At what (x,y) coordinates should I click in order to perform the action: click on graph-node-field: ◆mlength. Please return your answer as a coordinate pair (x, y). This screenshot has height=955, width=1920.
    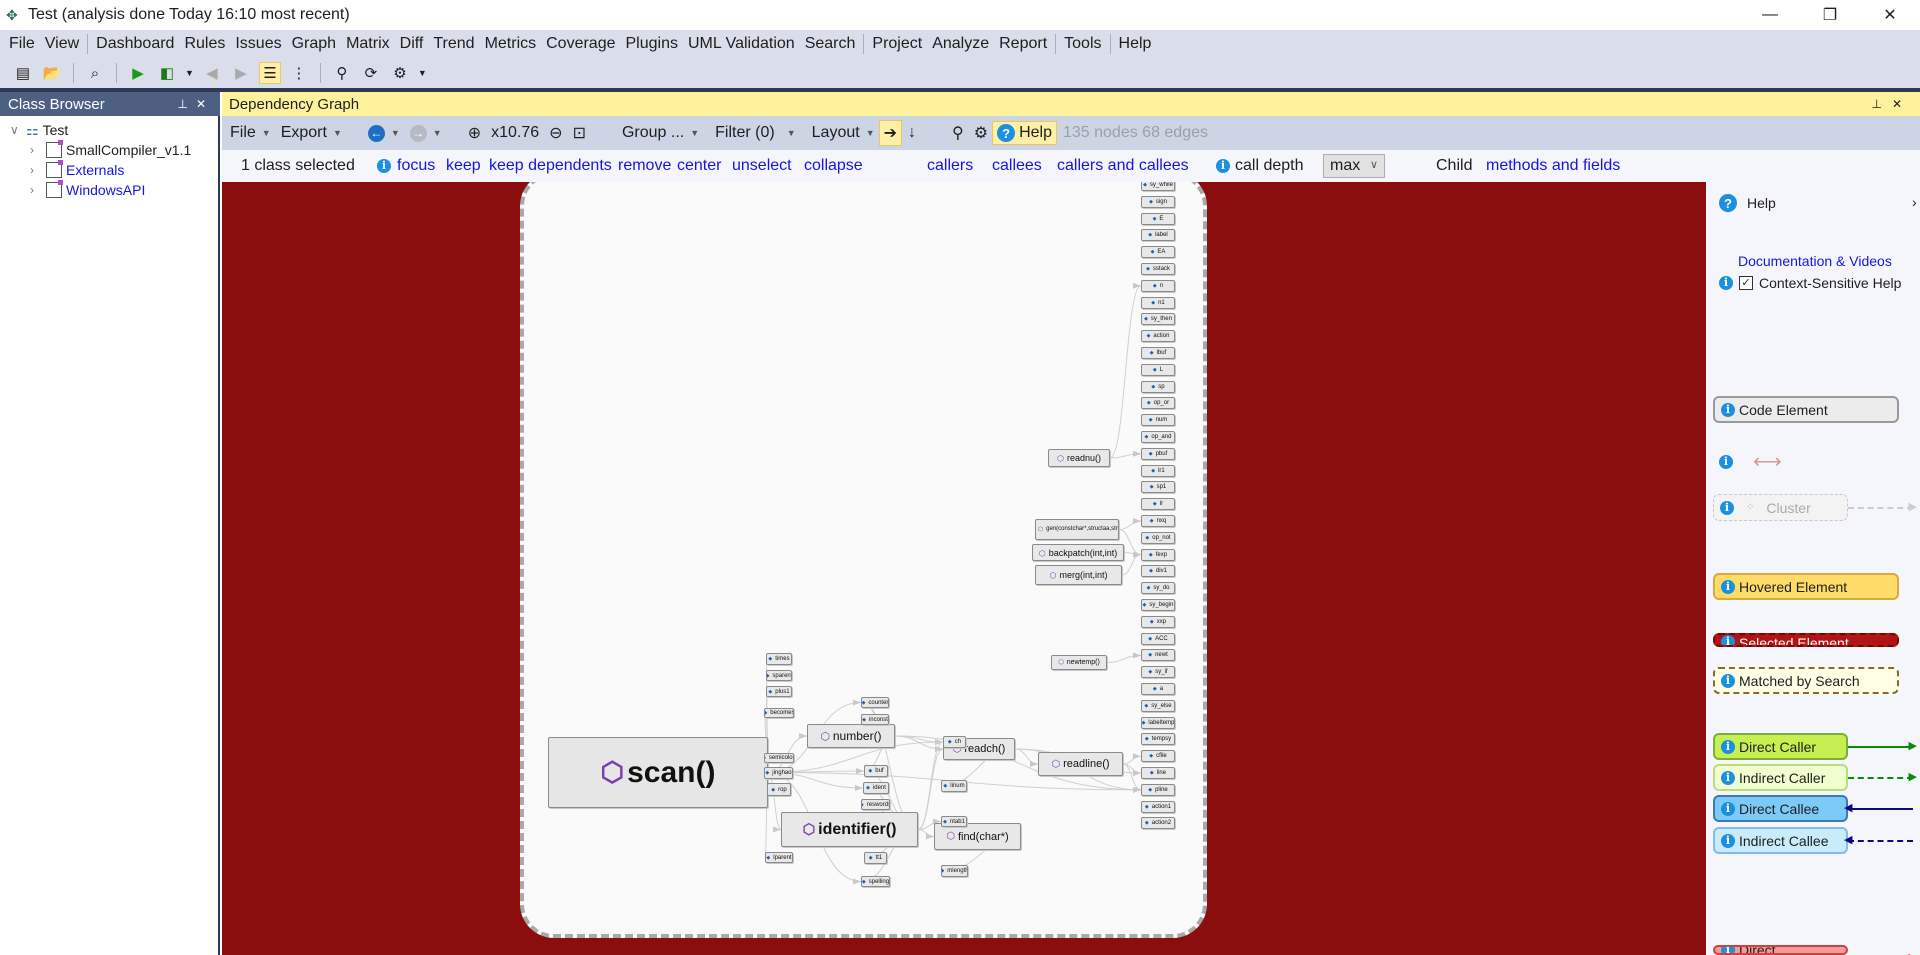
    Looking at the image, I should click on (954, 871).